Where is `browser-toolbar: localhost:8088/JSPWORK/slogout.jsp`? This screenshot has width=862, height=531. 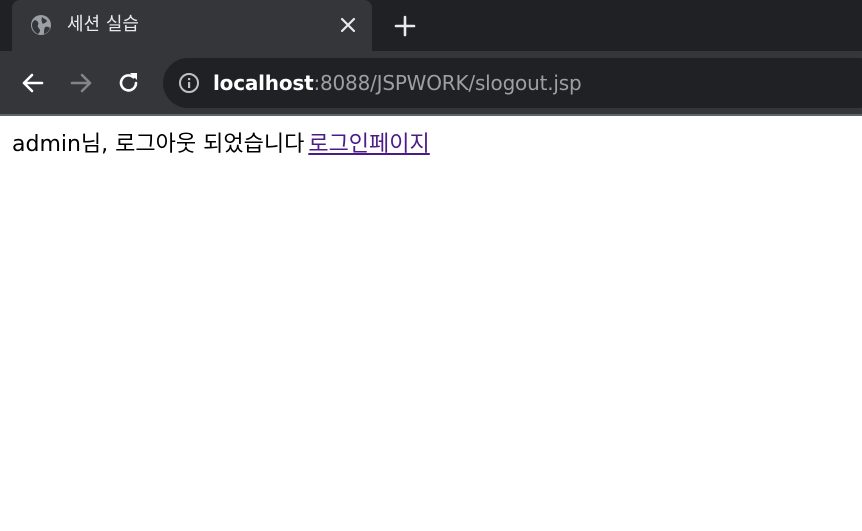 browser-toolbar: localhost:8088/JSPWORK/slogout.jsp is located at coordinates (431, 82).